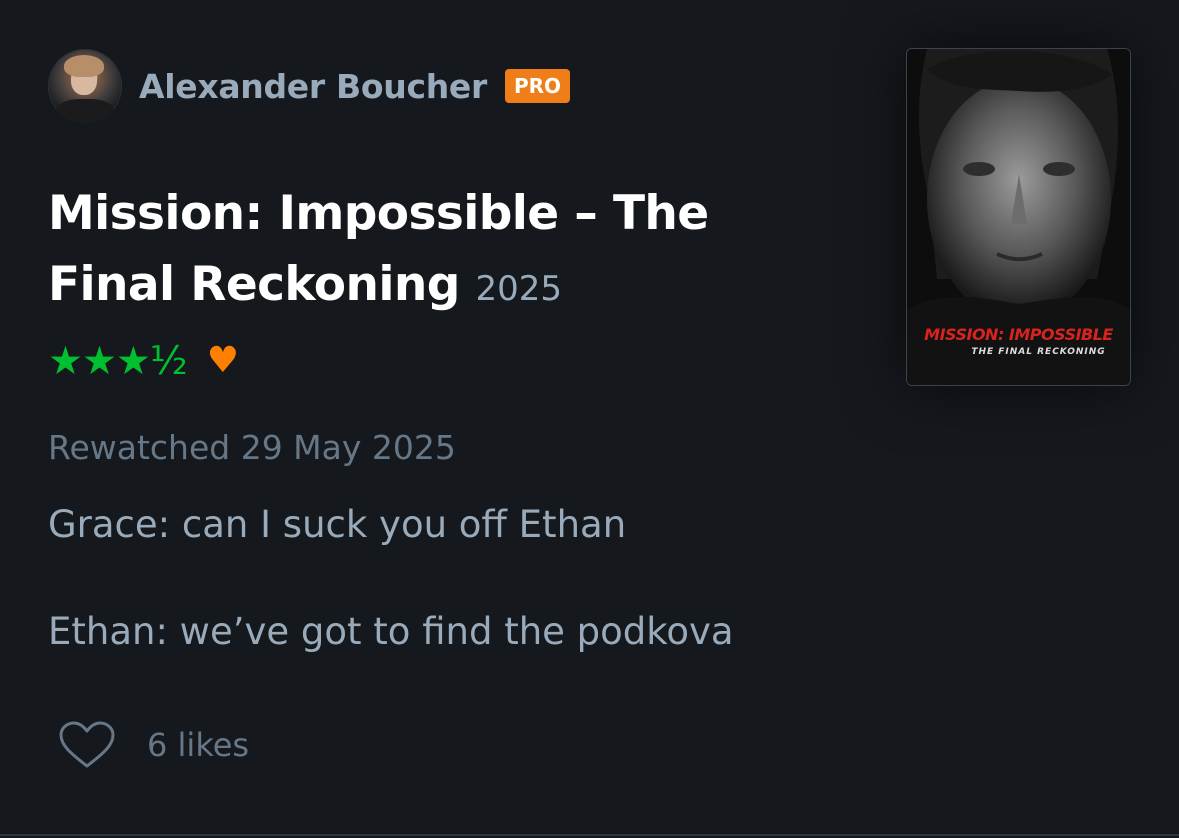 The height and width of the screenshot is (838, 1179). Describe the element at coordinates (391, 631) in the screenshot. I see `review-line: Ethan: we’ve got to find the podkova` at that location.